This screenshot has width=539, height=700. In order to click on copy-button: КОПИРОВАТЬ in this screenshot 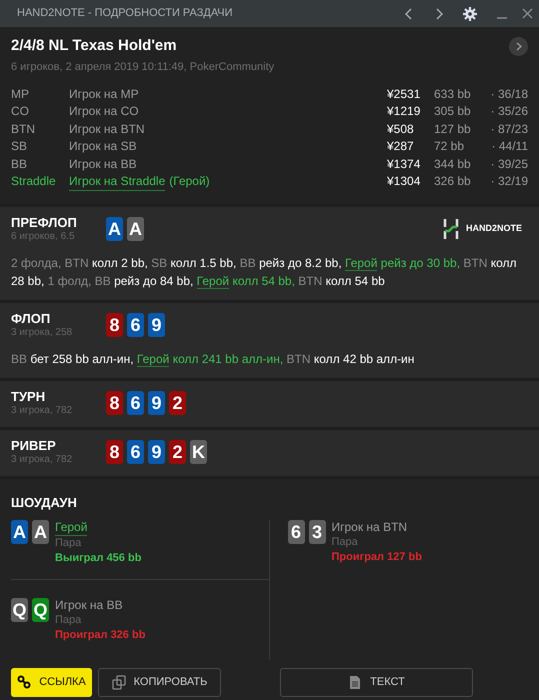, I will do `click(159, 682)`.